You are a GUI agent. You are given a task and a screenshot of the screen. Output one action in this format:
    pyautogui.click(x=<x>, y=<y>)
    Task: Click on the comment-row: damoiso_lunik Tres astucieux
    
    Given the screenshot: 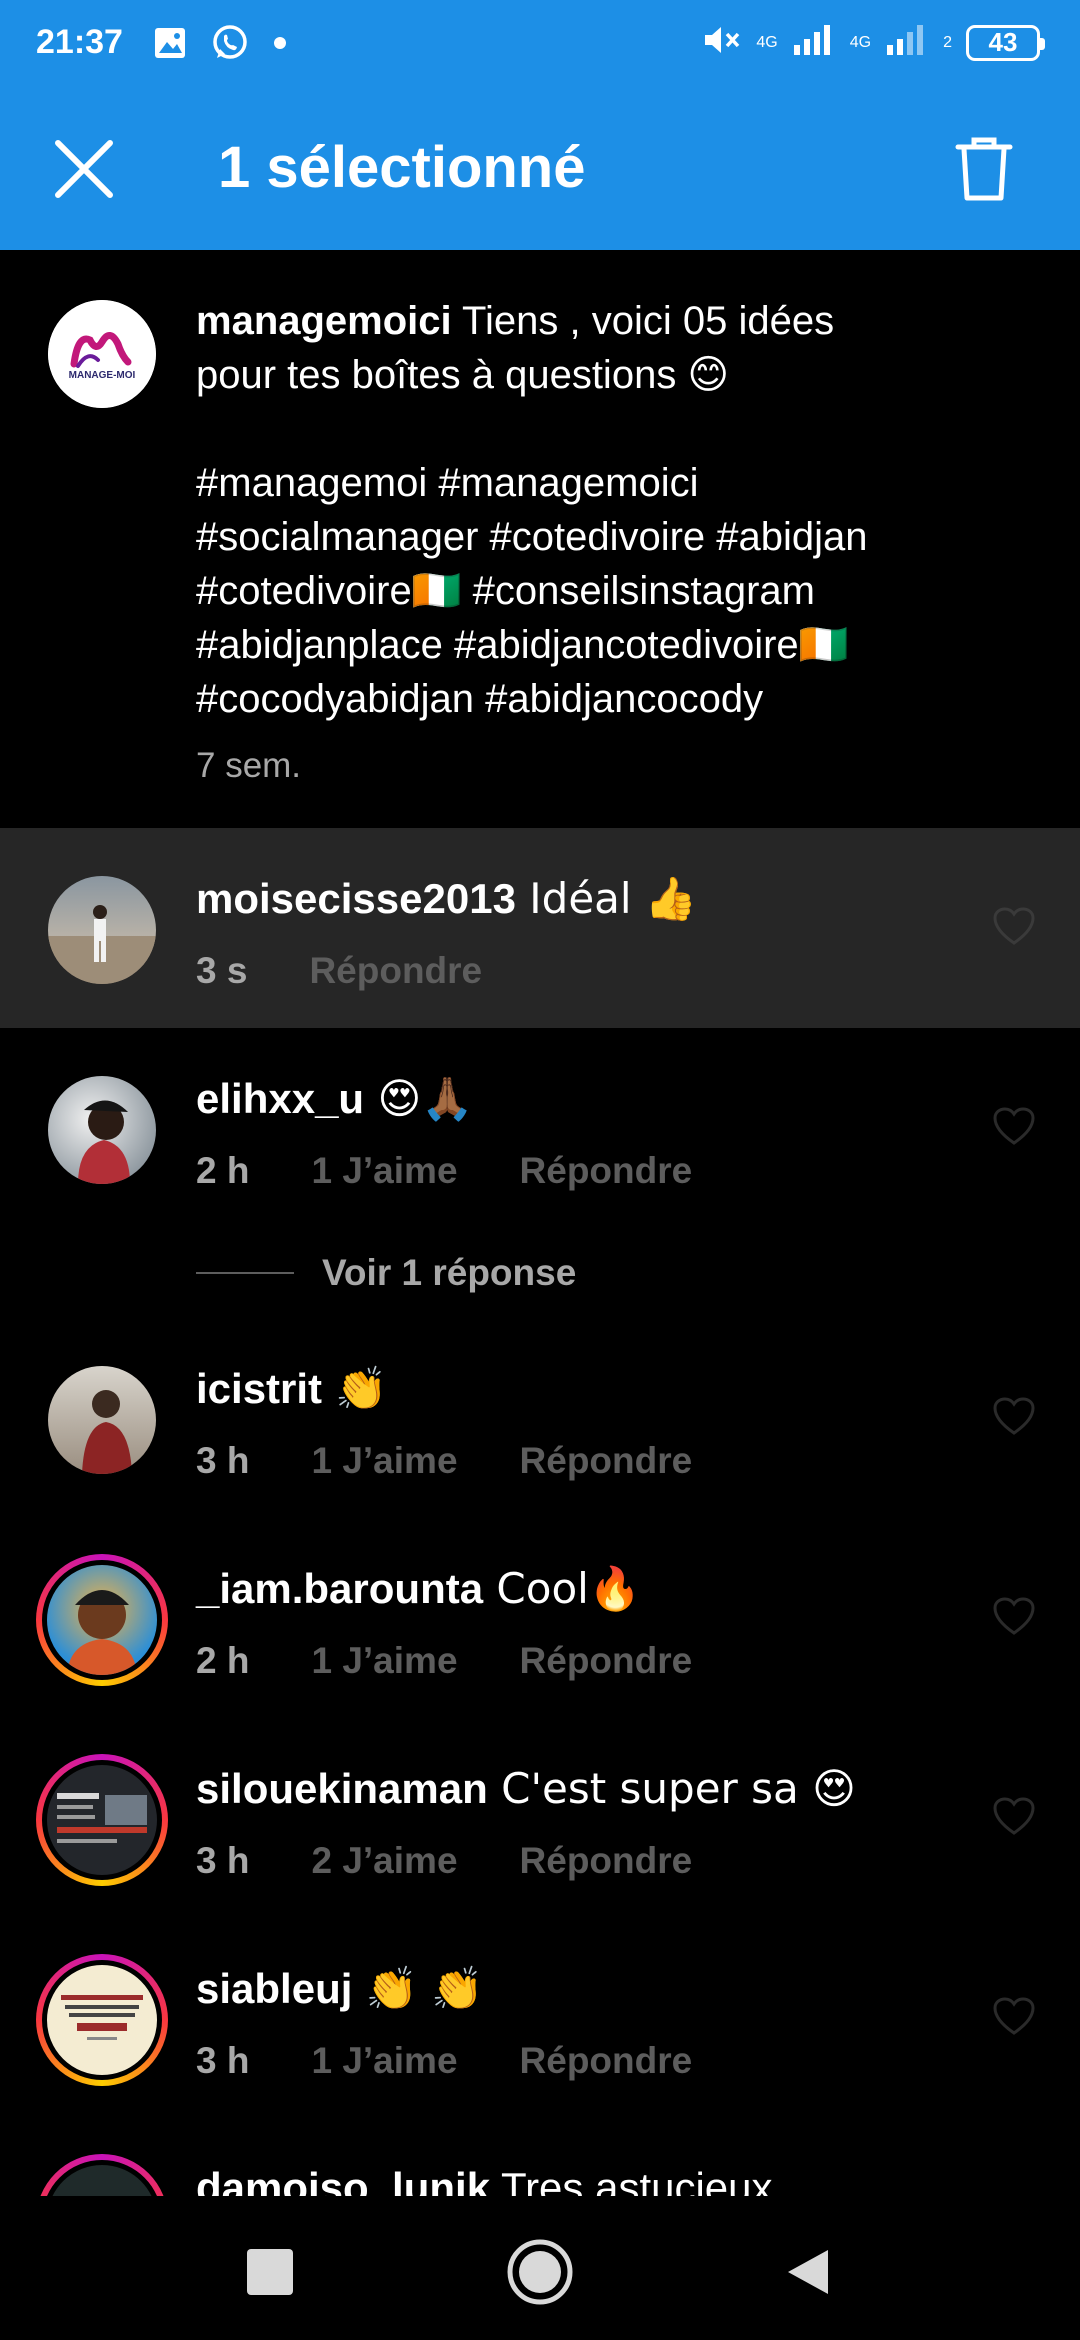 What is the action you would take?
    pyautogui.click(x=540, y=2157)
    